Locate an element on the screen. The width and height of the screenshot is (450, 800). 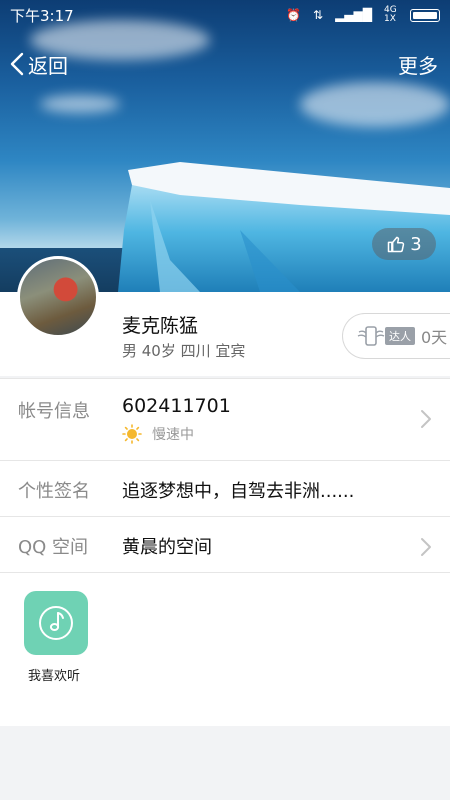
back-button: 返回 is located at coordinates (38, 64).